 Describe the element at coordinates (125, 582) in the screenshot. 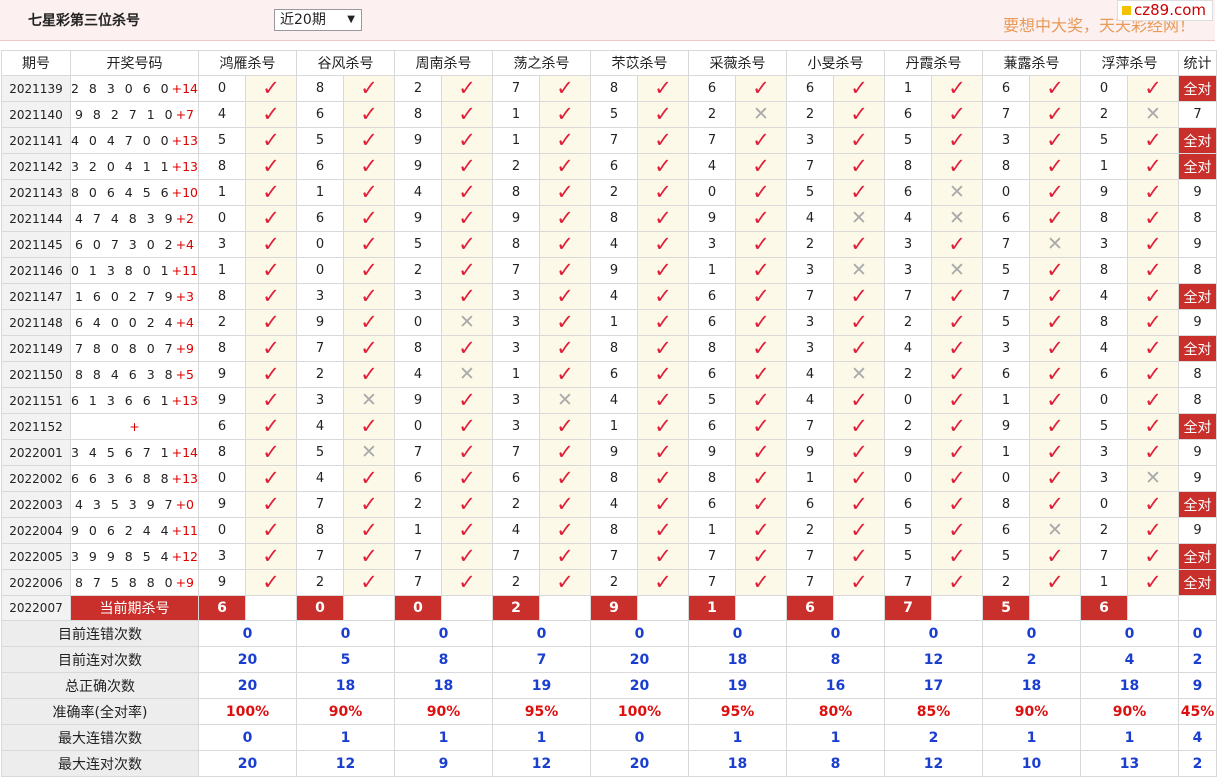

I see `draw-numbers: 8 7 5 8 8 0` at that location.